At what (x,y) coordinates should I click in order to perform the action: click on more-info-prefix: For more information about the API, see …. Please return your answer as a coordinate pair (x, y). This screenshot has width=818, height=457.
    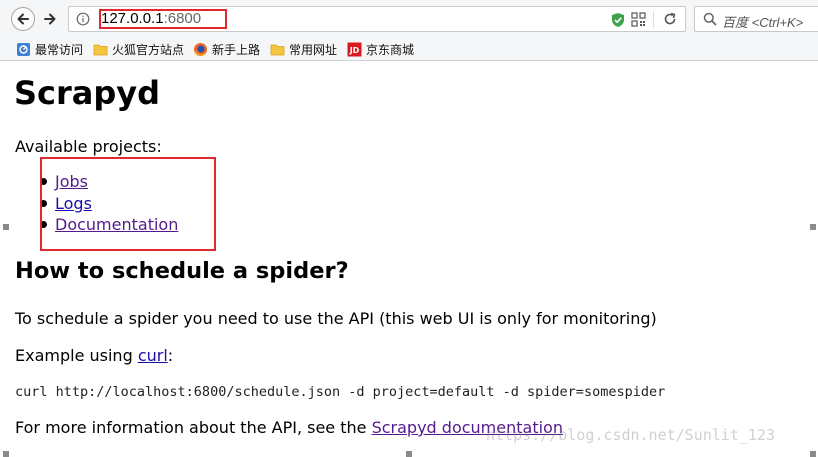
    Looking at the image, I should click on (193, 427).